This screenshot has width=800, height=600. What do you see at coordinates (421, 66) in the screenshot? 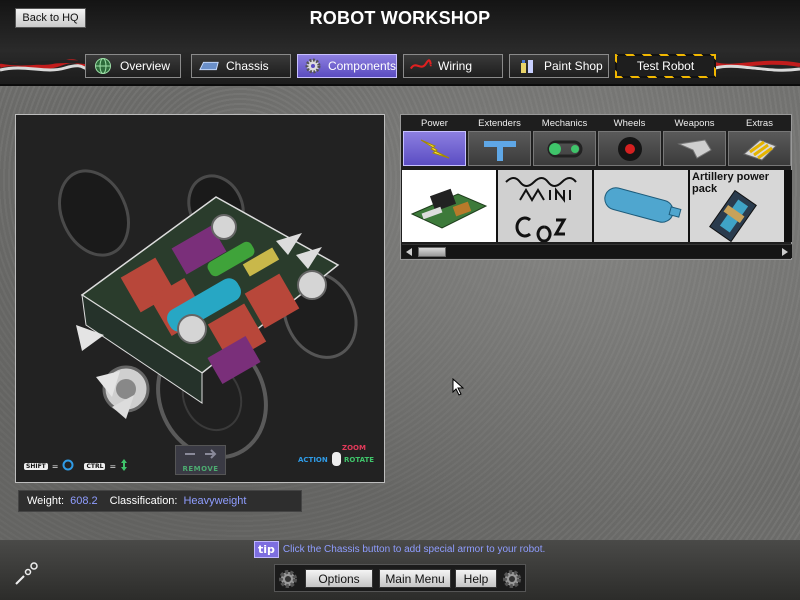
I see `wire-icon` at bounding box center [421, 66].